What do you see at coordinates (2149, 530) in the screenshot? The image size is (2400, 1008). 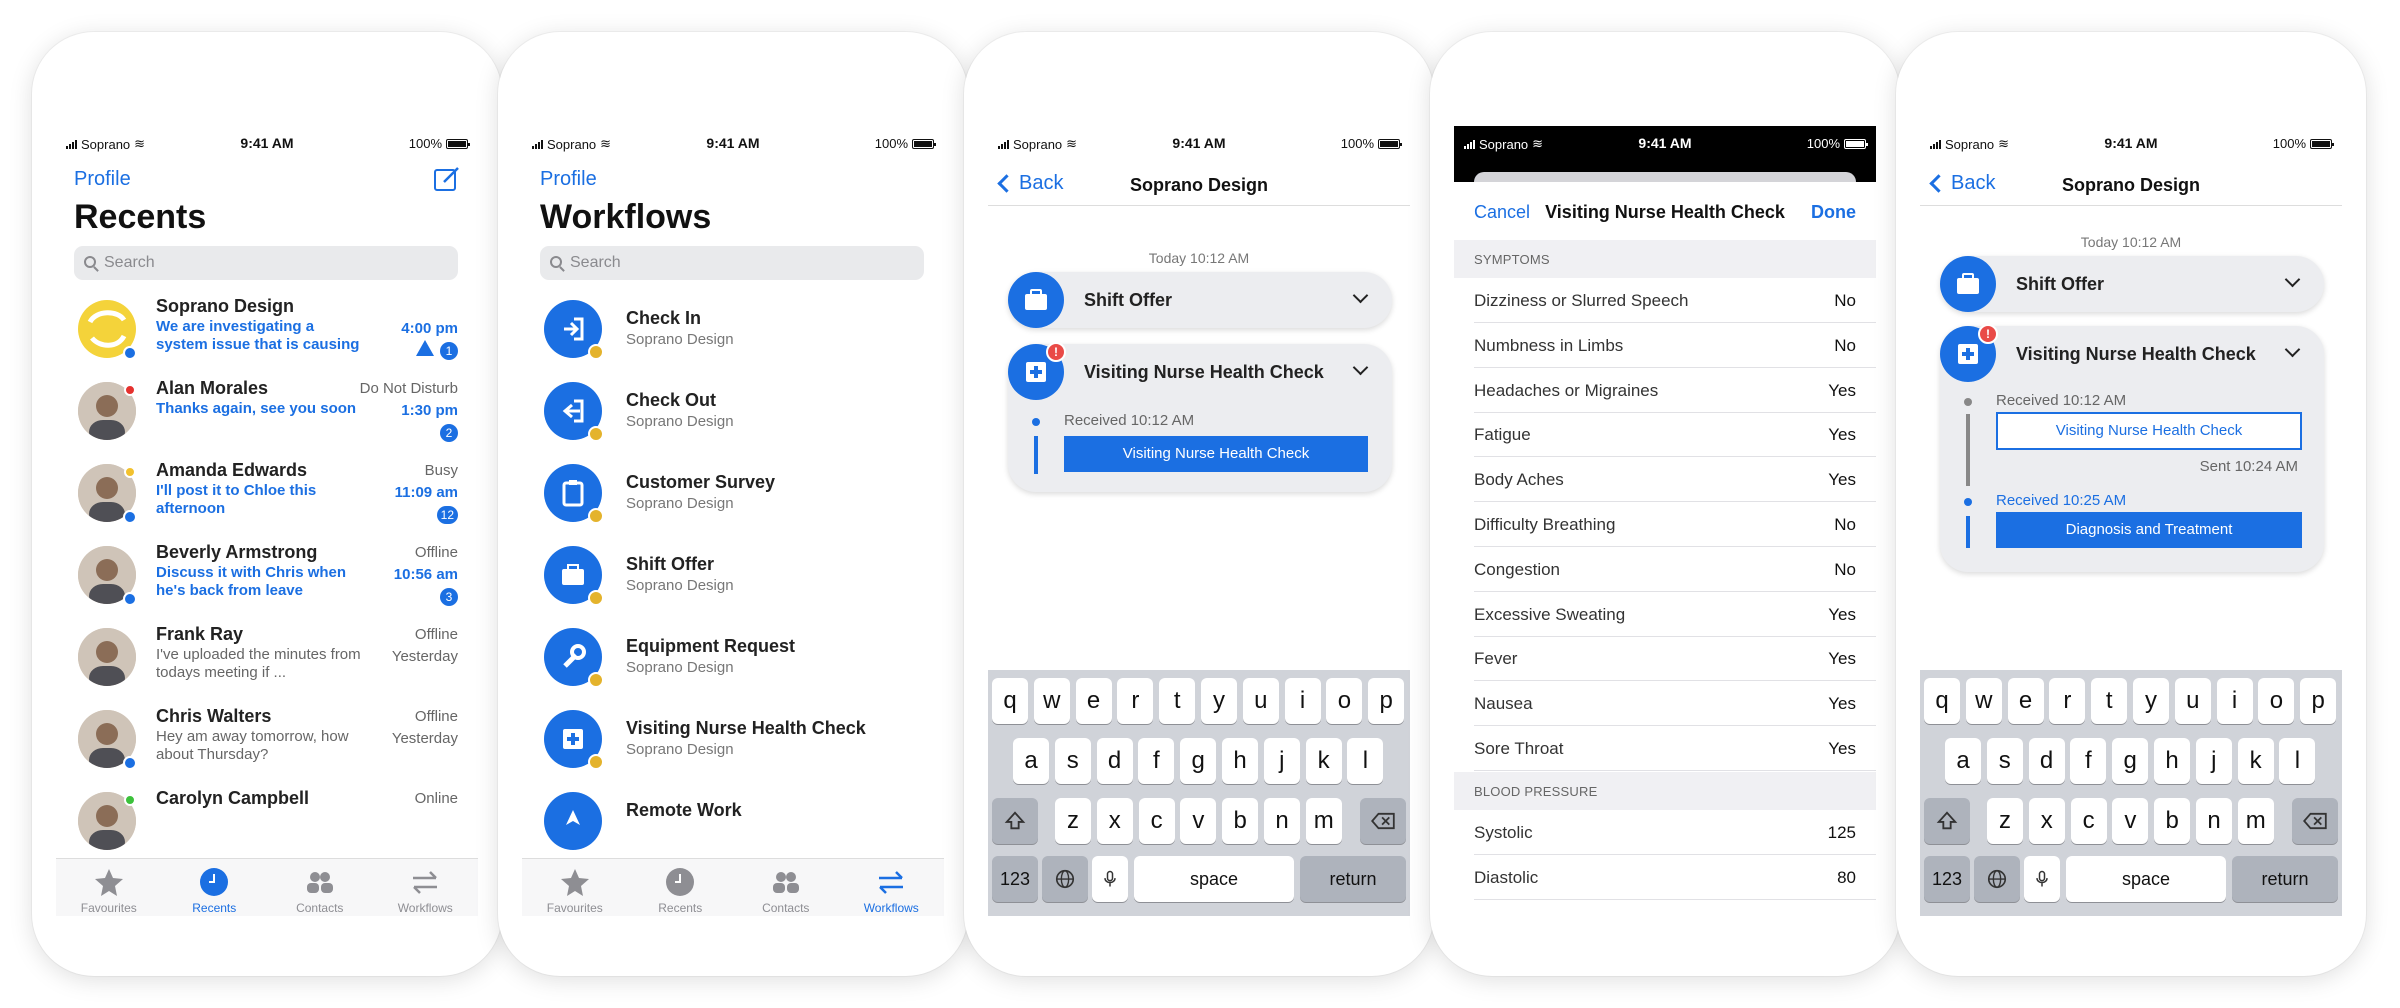 I see `diagnosis-button: Diagnosis and Treatment` at bounding box center [2149, 530].